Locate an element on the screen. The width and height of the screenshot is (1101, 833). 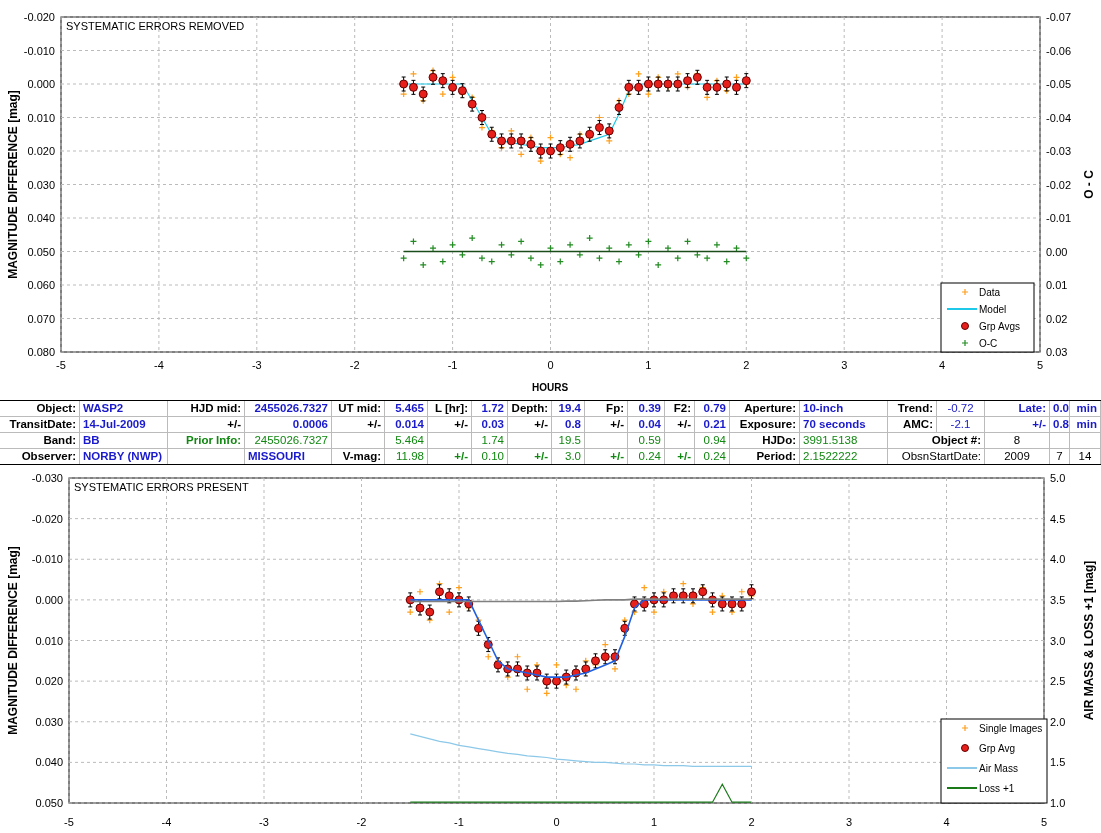
axis-tick-label: 0.070 is located at coordinates (41, 318).